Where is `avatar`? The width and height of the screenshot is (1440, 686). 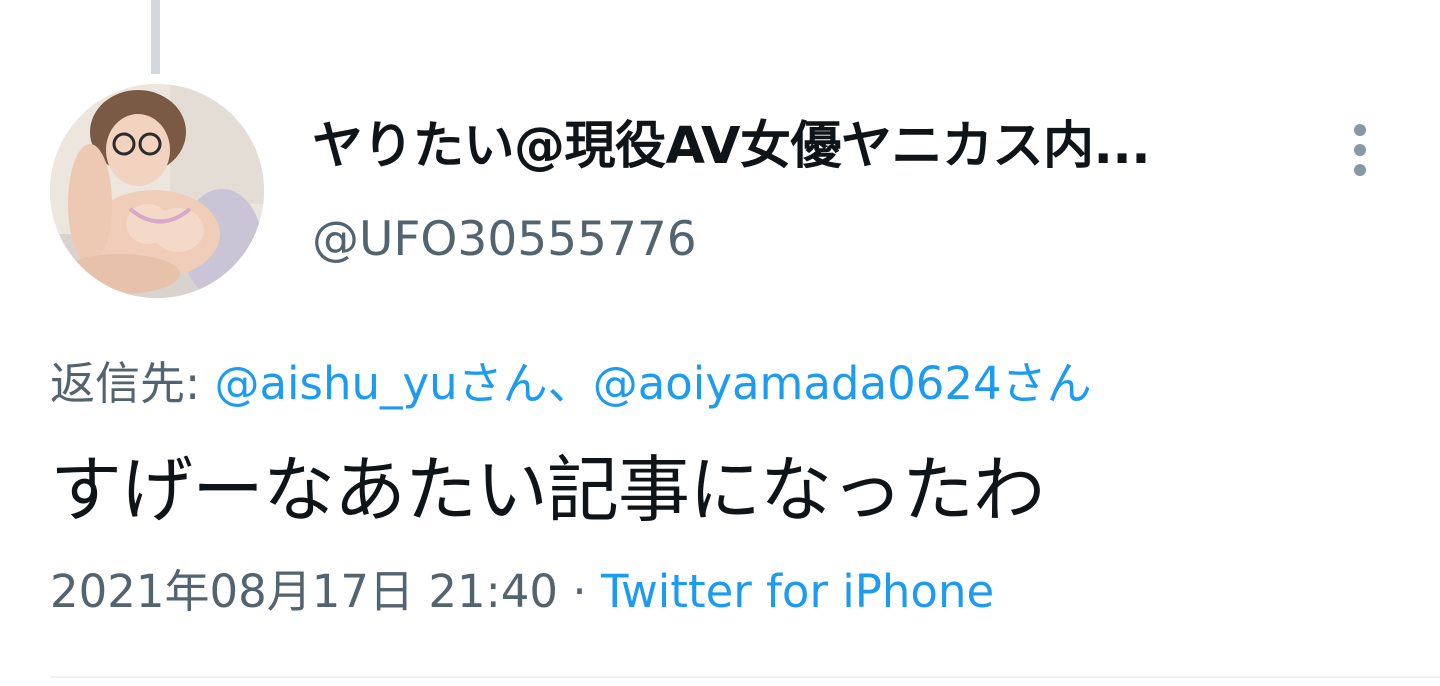
avatar is located at coordinates (157, 191).